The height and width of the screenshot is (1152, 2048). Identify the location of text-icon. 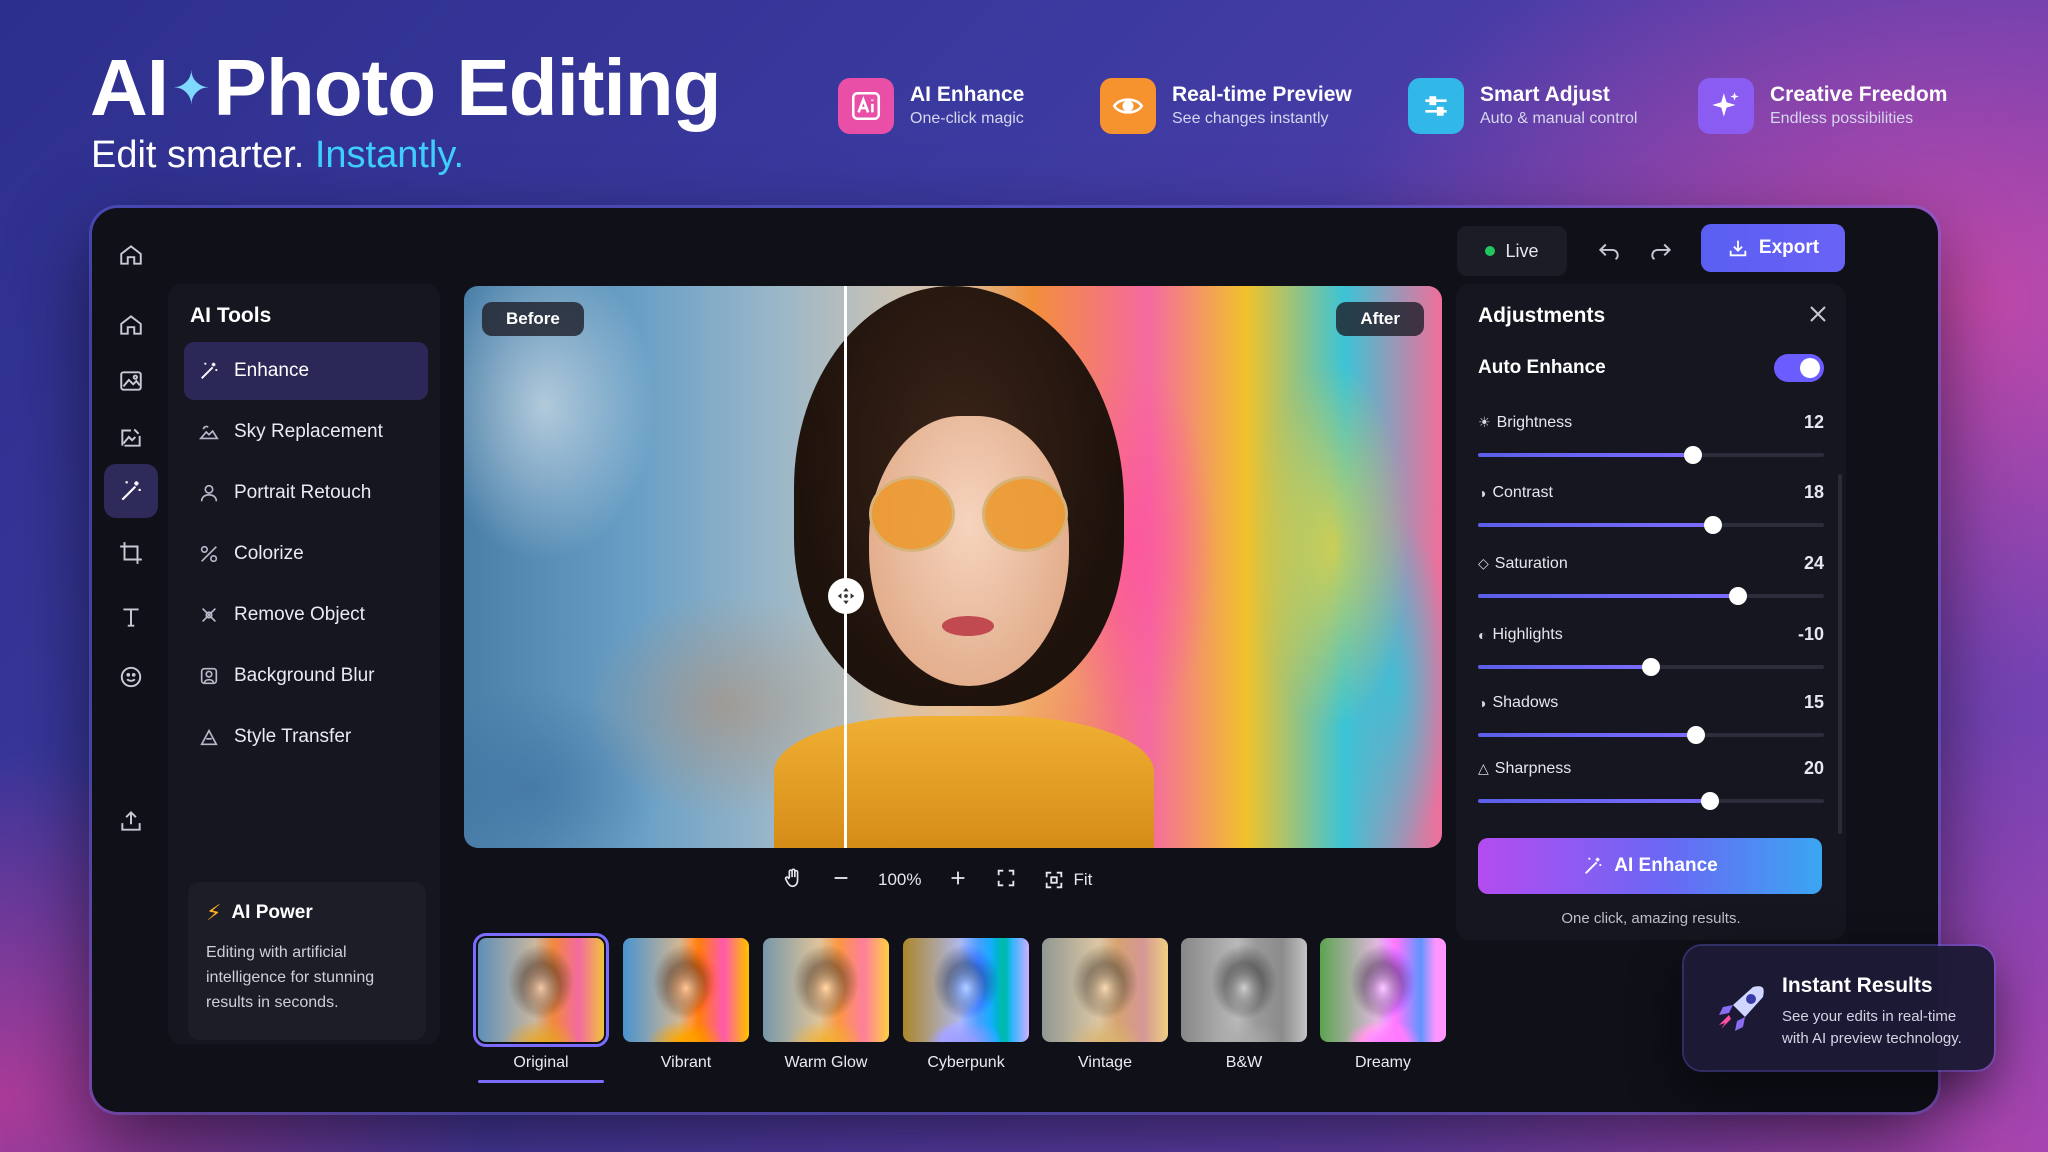
(131, 617).